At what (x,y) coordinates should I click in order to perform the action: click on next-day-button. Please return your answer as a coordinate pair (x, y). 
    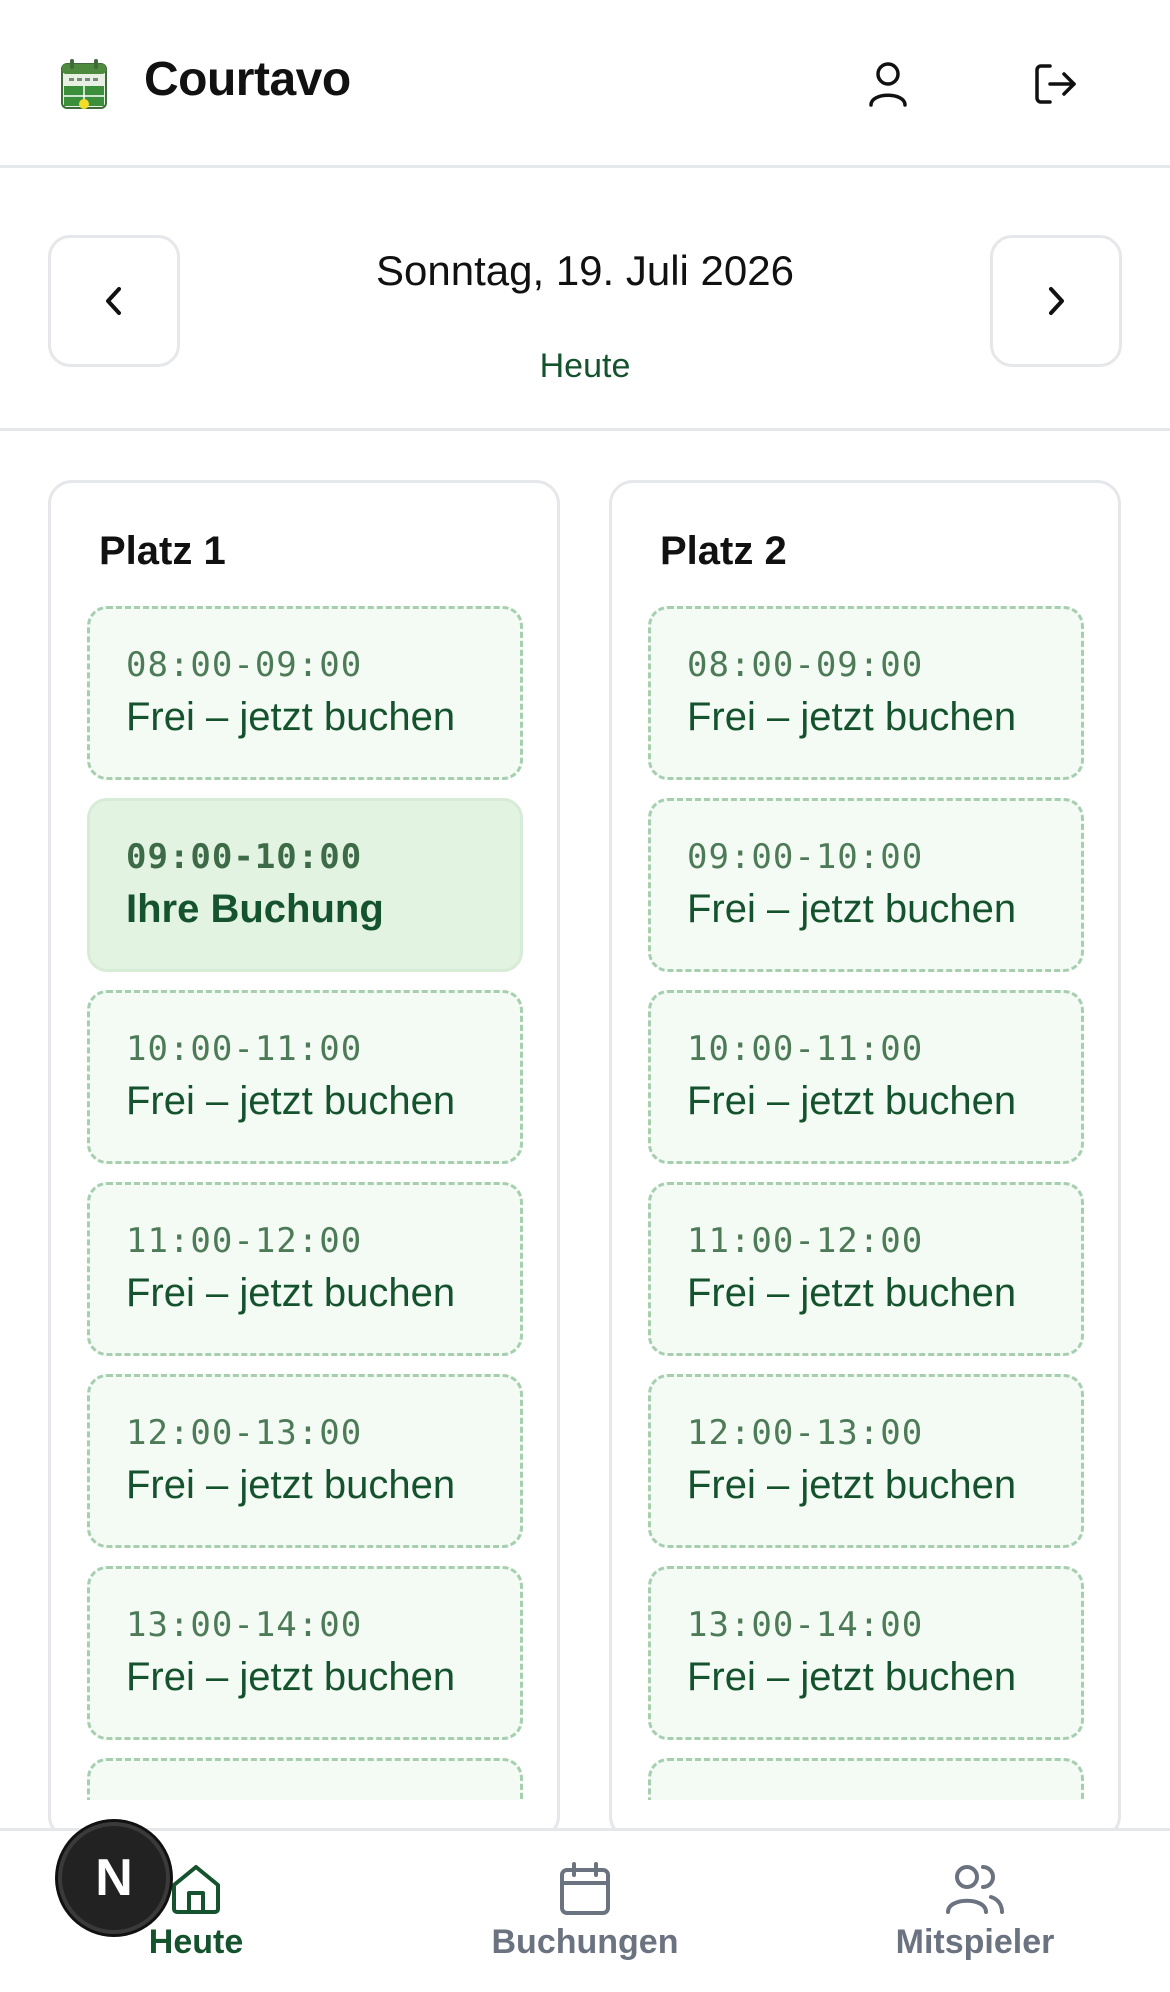
    Looking at the image, I should click on (1056, 301).